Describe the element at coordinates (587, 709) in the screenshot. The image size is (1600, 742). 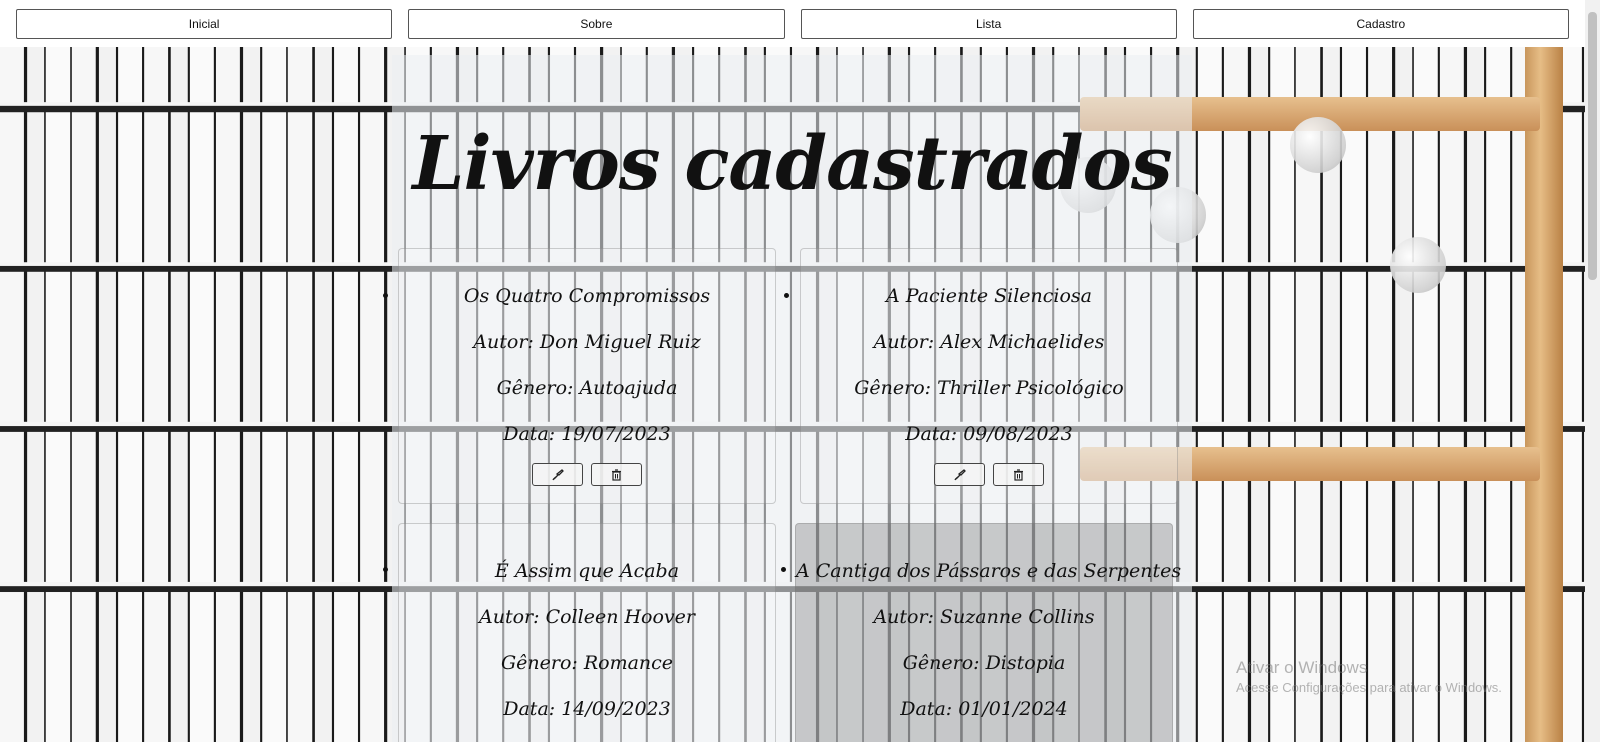
I see `book-date: Data: 14/09/2023` at that location.